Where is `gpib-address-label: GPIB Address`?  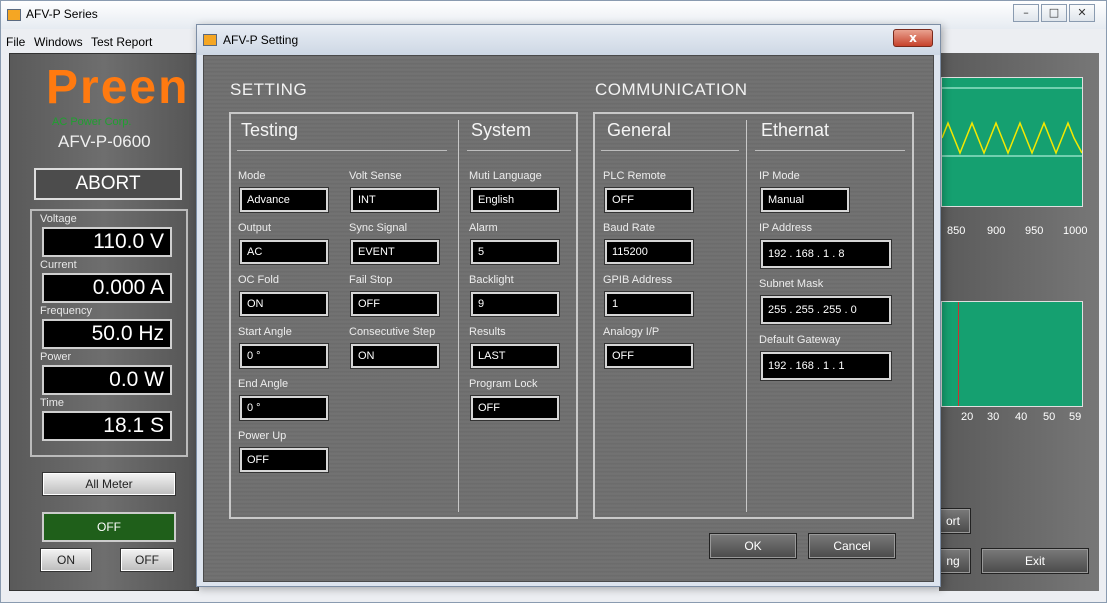 gpib-address-label: GPIB Address is located at coordinates (638, 280).